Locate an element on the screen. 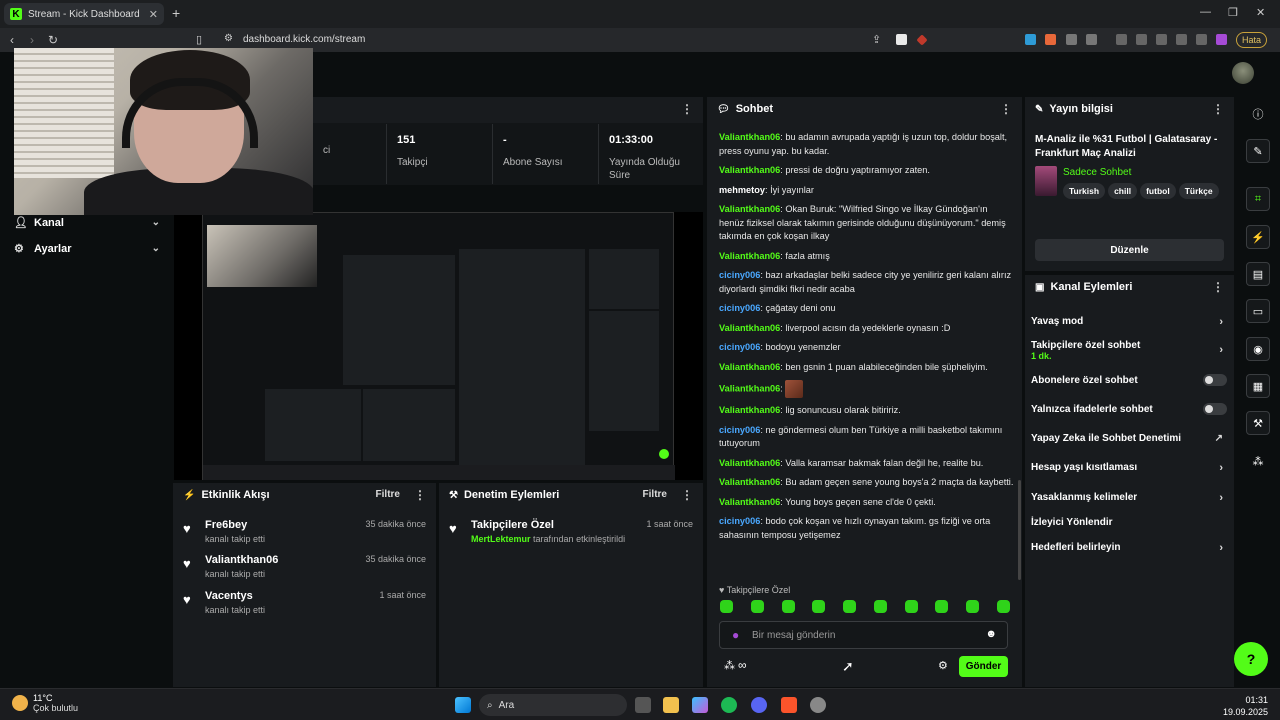  action-ai-moderation: Yapay Zeka ile Sohbet Denetimi ↗ is located at coordinates (1129, 438).